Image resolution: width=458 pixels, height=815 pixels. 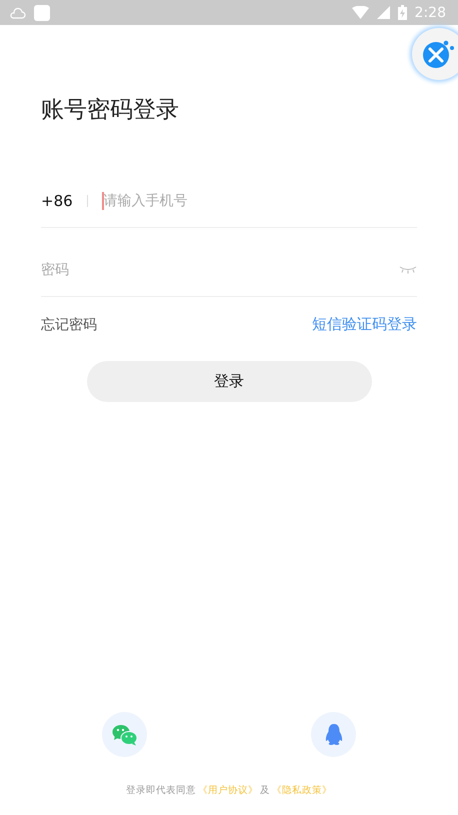 What do you see at coordinates (408, 270) in the screenshot?
I see `closed-eye-icon` at bounding box center [408, 270].